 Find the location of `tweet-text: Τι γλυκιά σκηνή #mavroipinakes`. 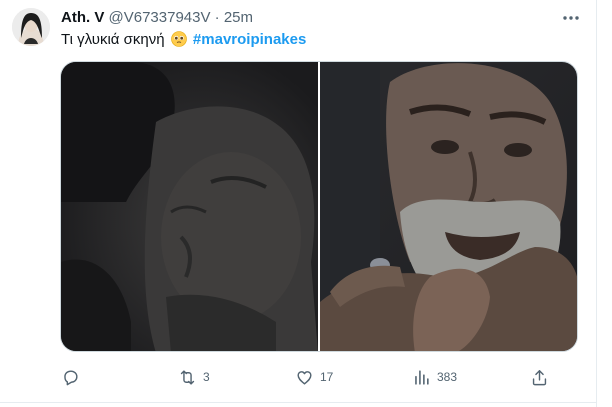

tweet-text: Τι γλυκιά σκηνή #mavroipinakes is located at coordinates (183, 40).